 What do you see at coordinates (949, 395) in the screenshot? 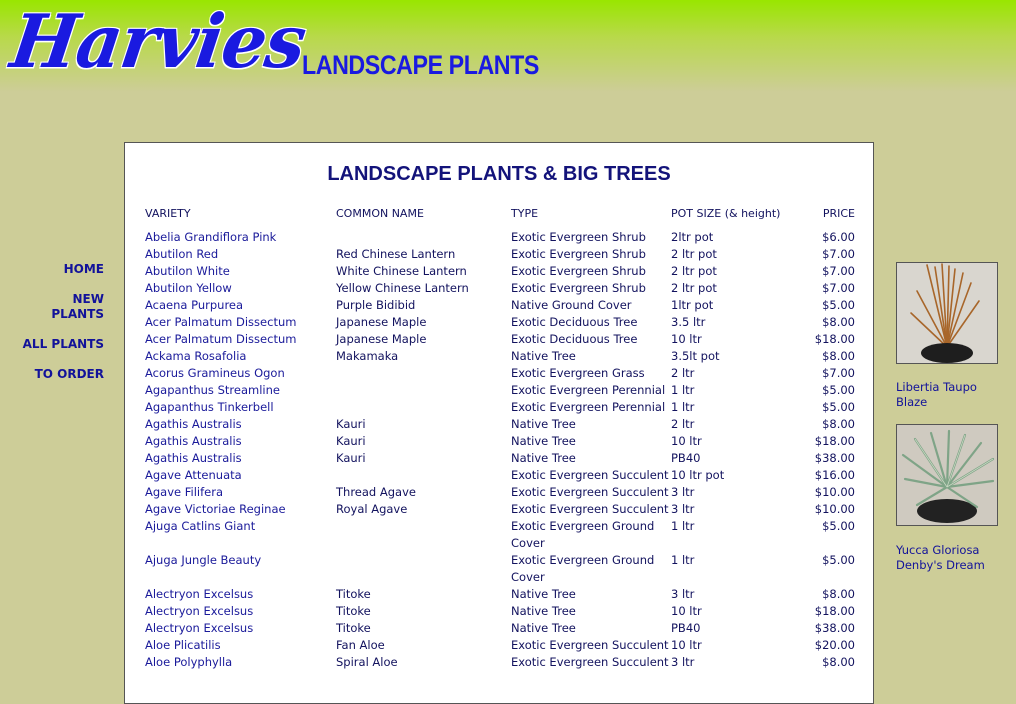
I see `featured-plant-caption: Libertia Taupo Blaze` at bounding box center [949, 395].